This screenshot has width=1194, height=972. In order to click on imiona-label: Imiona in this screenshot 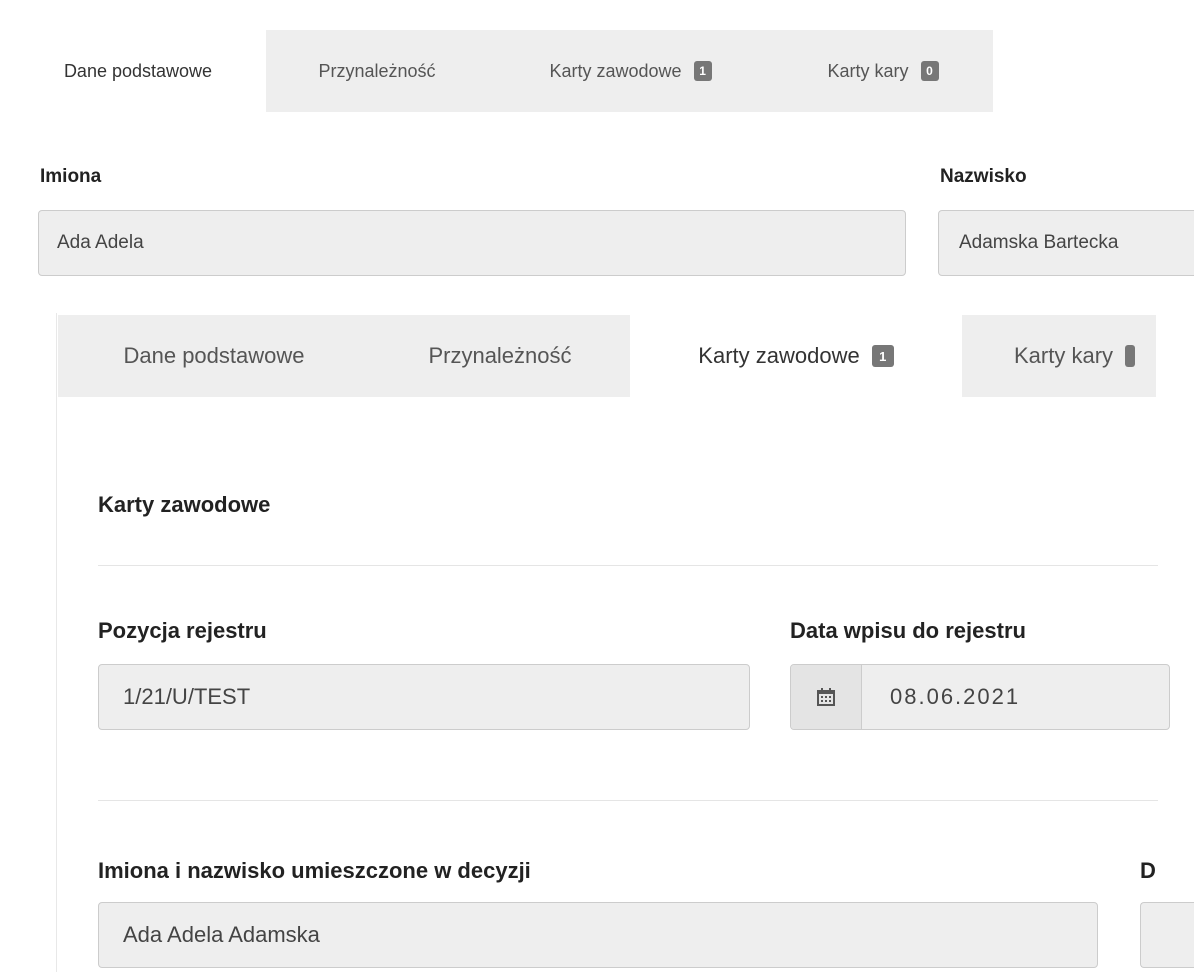, I will do `click(71, 176)`.